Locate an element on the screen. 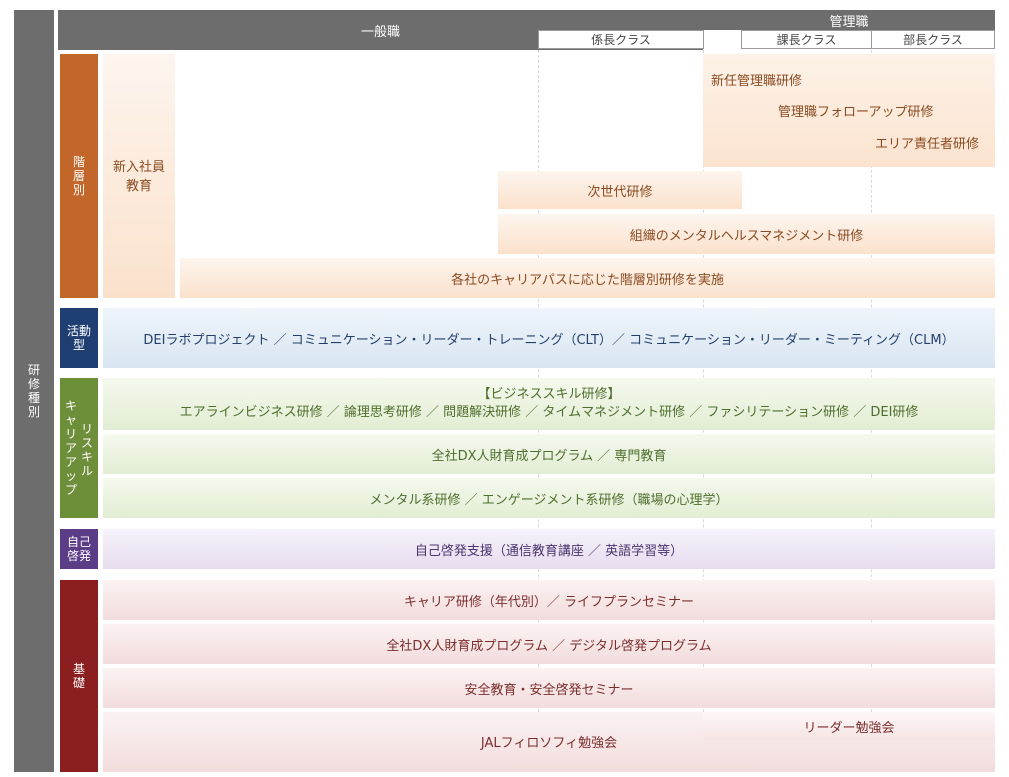 The width and height of the screenshot is (1009, 777). category-kaisou: 階層別 is located at coordinates (79, 176).